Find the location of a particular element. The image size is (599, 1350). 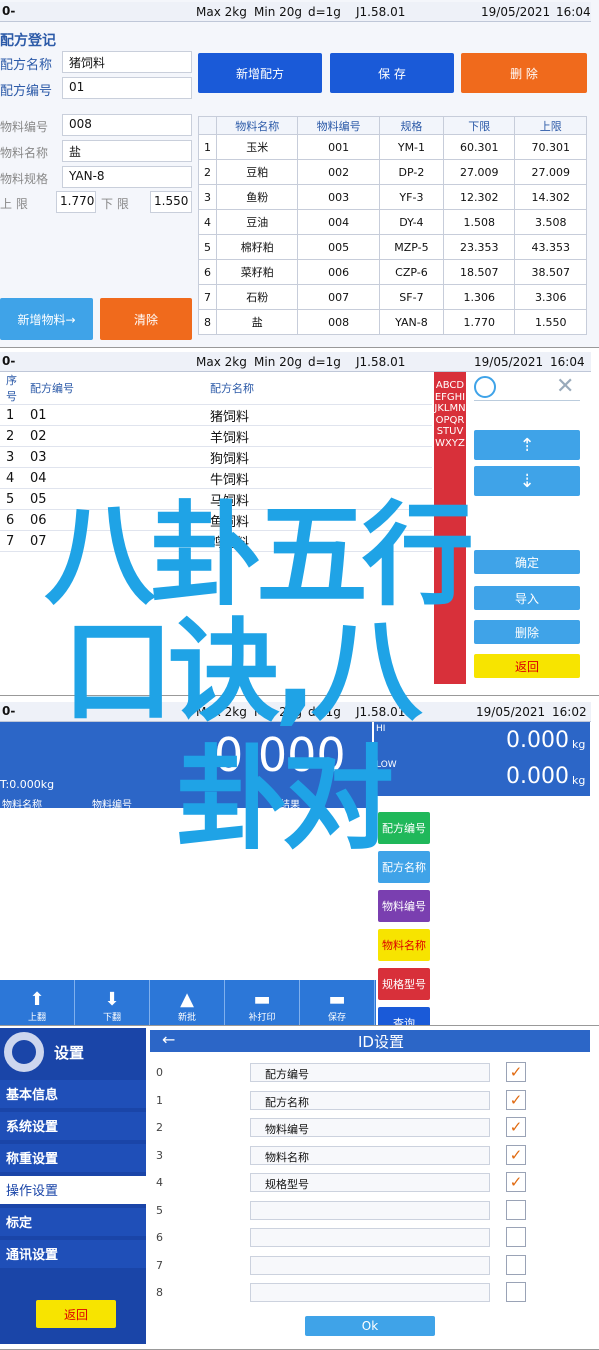

upper-limit-field: 1.770 is located at coordinates (76, 202).